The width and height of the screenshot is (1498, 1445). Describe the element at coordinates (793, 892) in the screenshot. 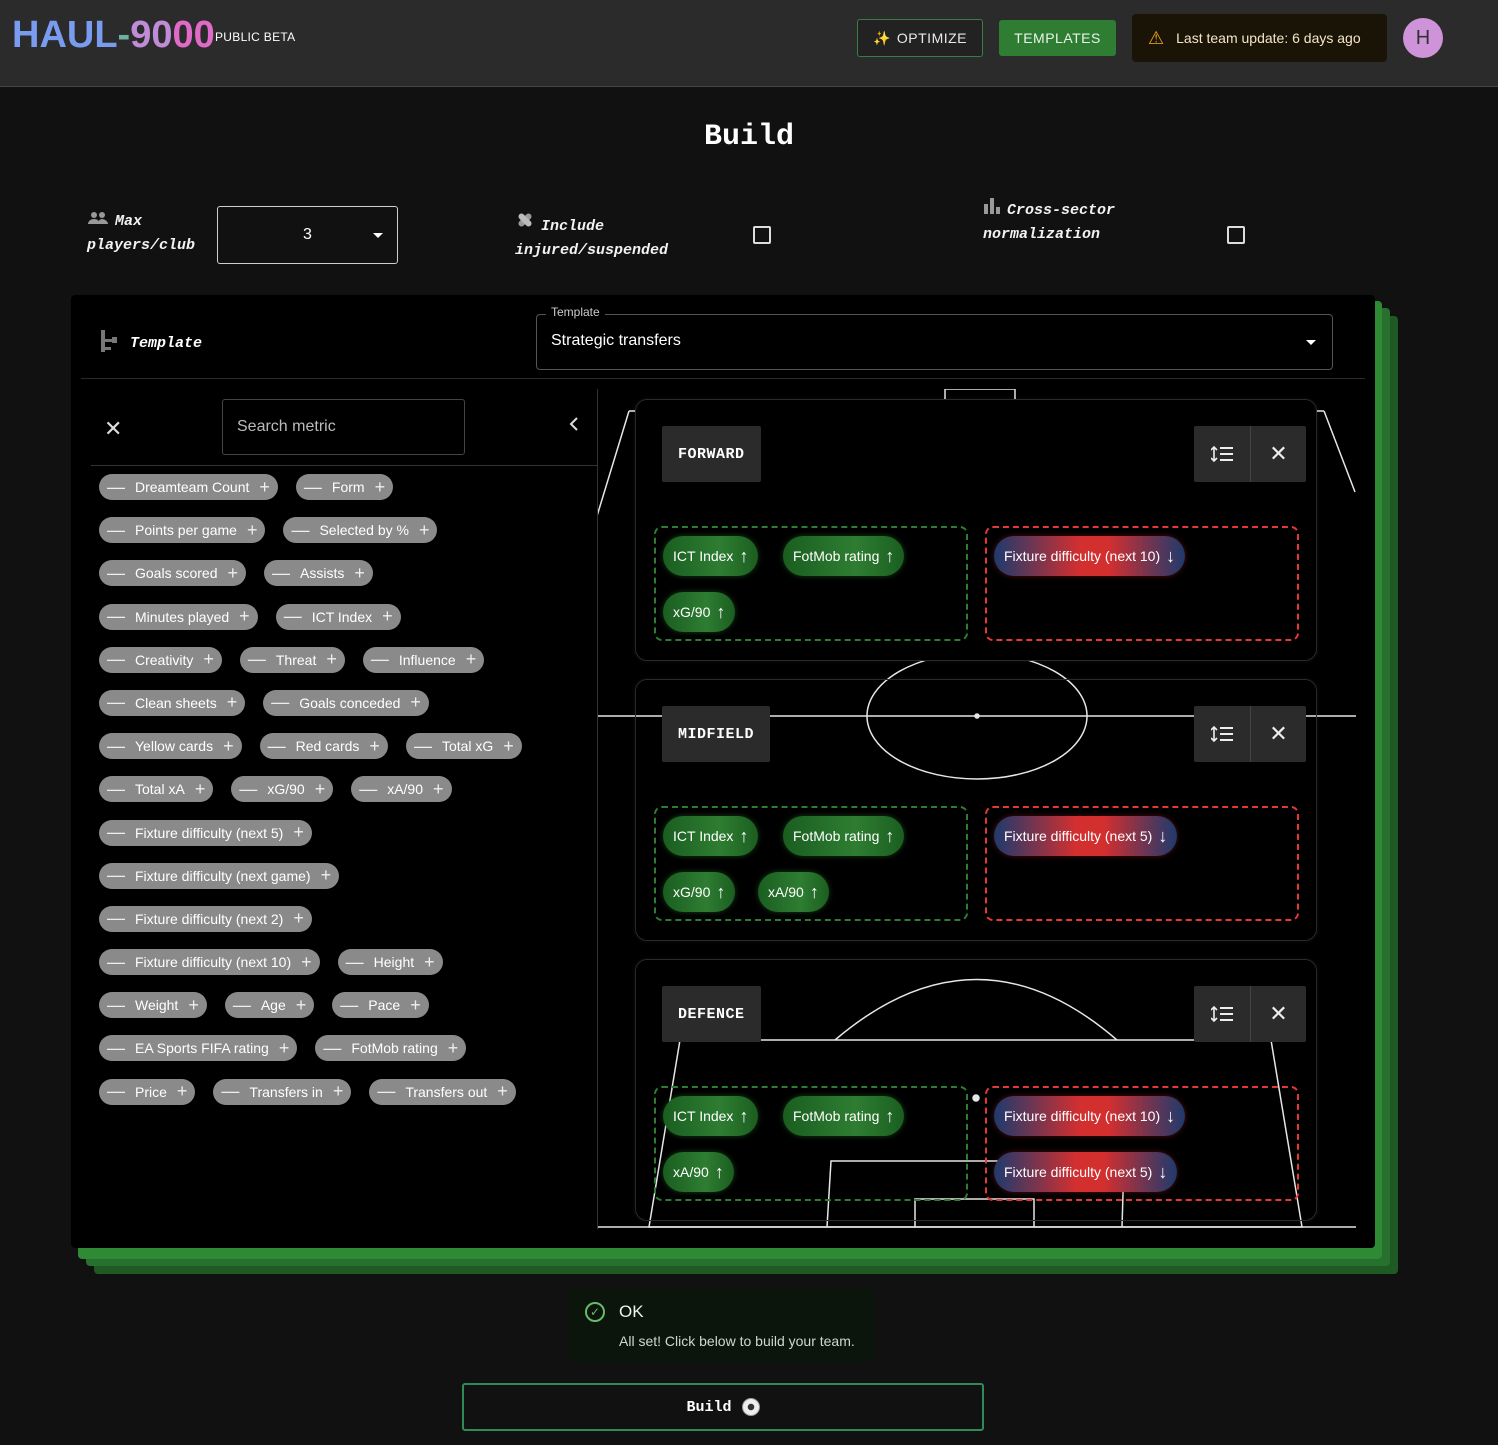

I see `midfield-up-metric-chip: xA/90 ↑` at that location.